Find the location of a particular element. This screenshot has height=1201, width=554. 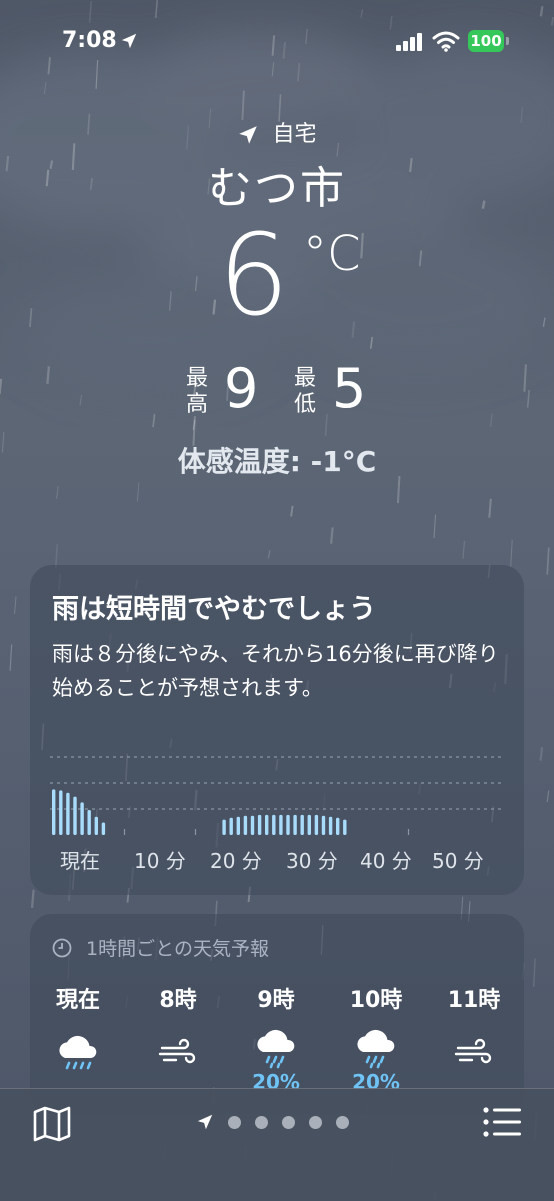

hour-label: 10時 is located at coordinates (376, 1000).